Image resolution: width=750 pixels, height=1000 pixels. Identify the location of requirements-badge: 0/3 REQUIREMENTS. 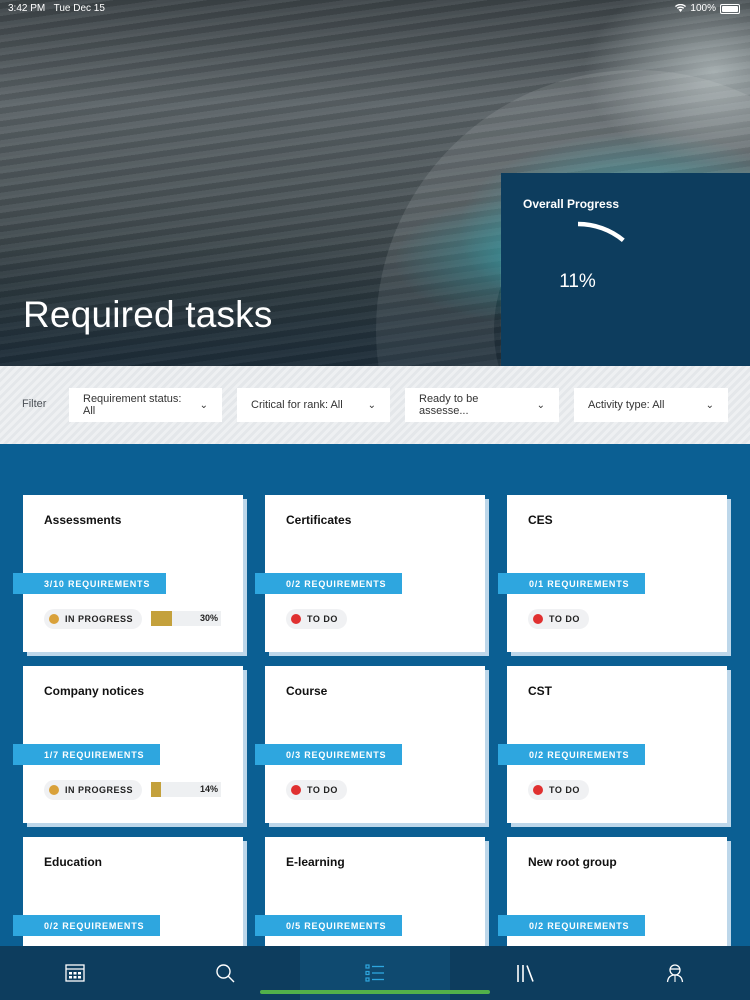
(329, 754).